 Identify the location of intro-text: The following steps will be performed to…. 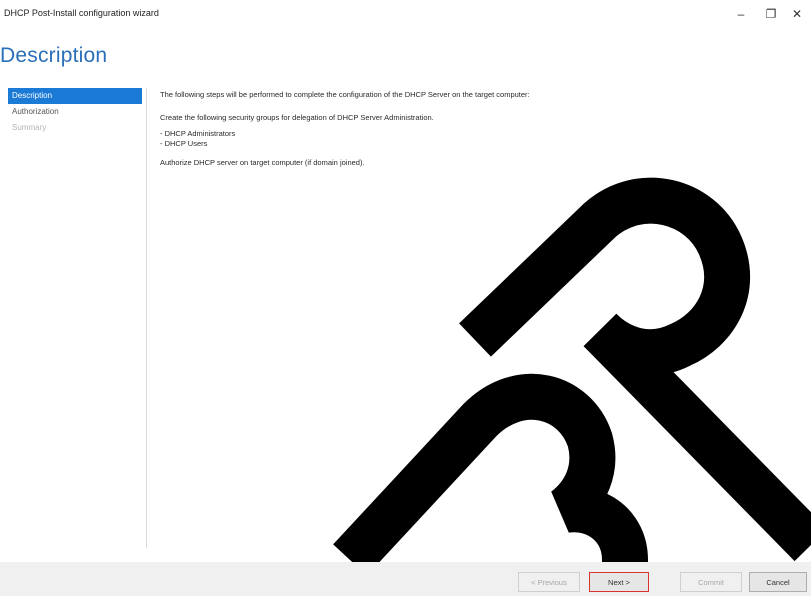
(345, 94).